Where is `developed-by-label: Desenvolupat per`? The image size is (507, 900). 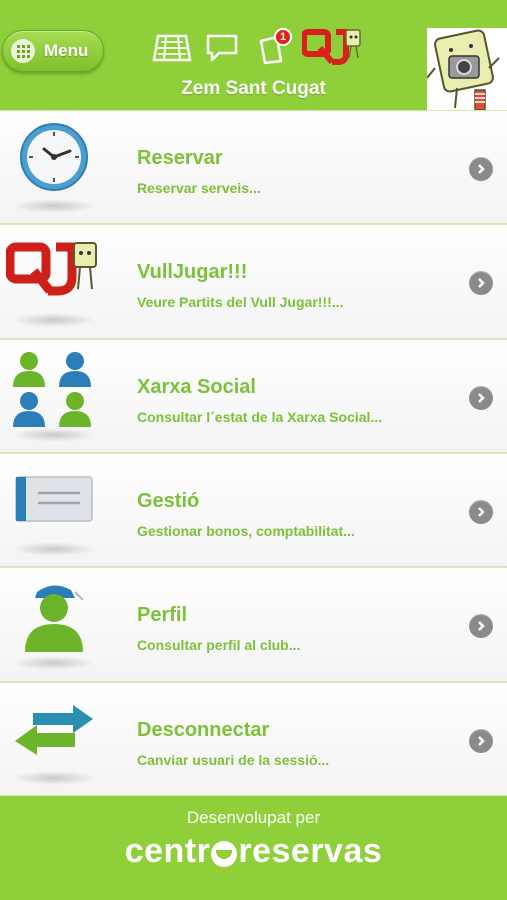 developed-by-label: Desenvolupat per is located at coordinates (253, 817).